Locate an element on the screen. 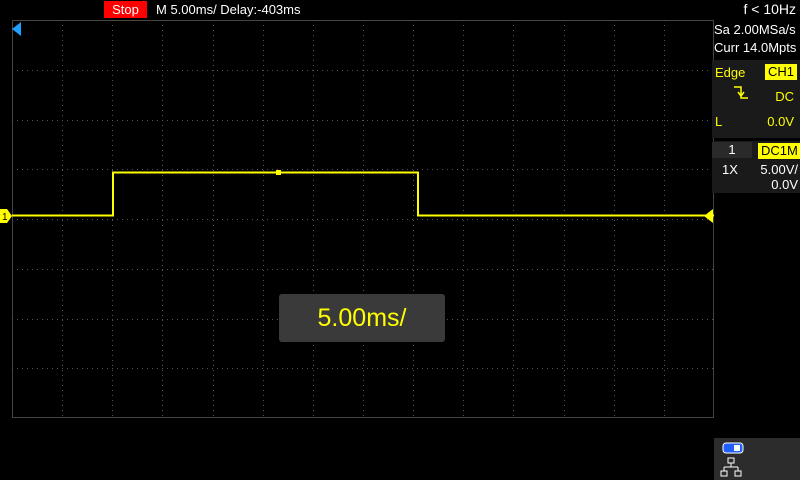  trigger-source-badge: CH1 is located at coordinates (781, 72).